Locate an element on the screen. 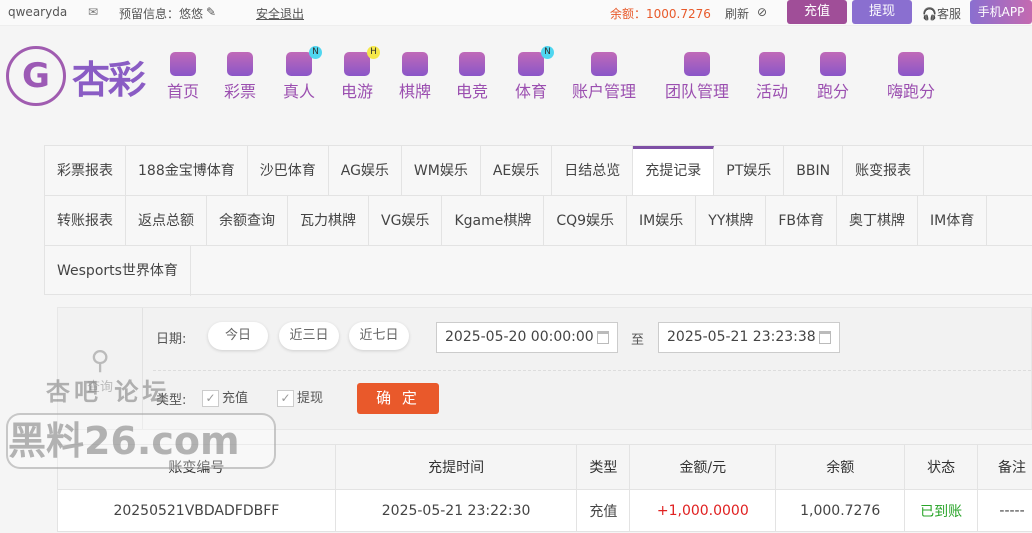 The image size is (1032, 533). three-days-button: 近三日 is located at coordinates (309, 336).